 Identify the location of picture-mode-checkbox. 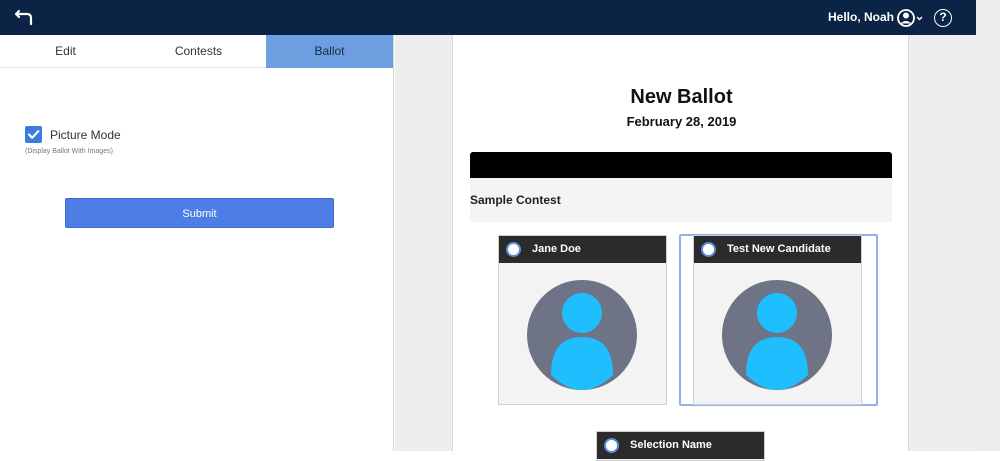
(33, 134).